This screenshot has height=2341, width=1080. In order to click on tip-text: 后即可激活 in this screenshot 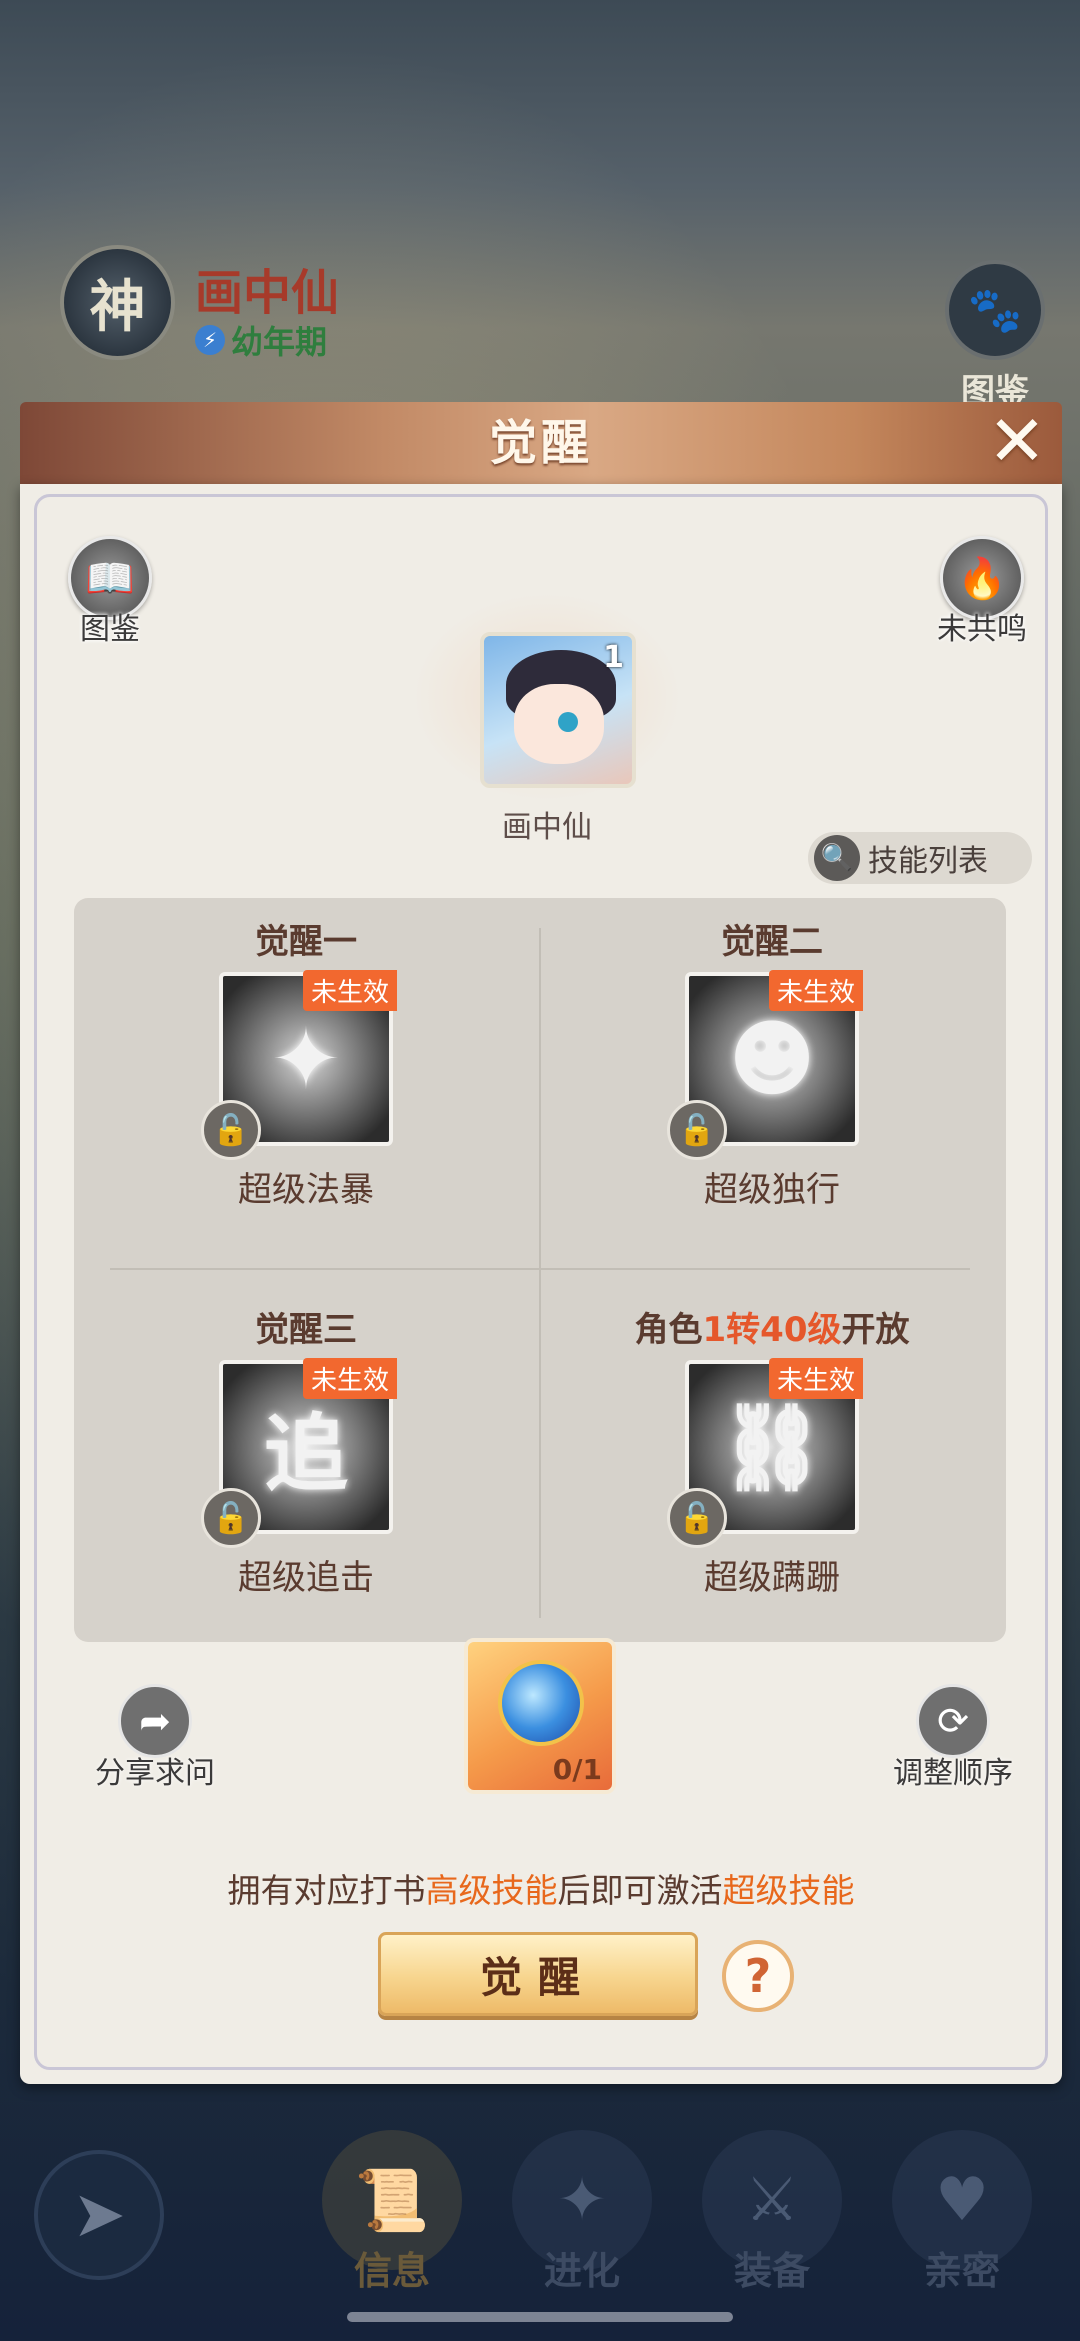, I will do `click(640, 1890)`.